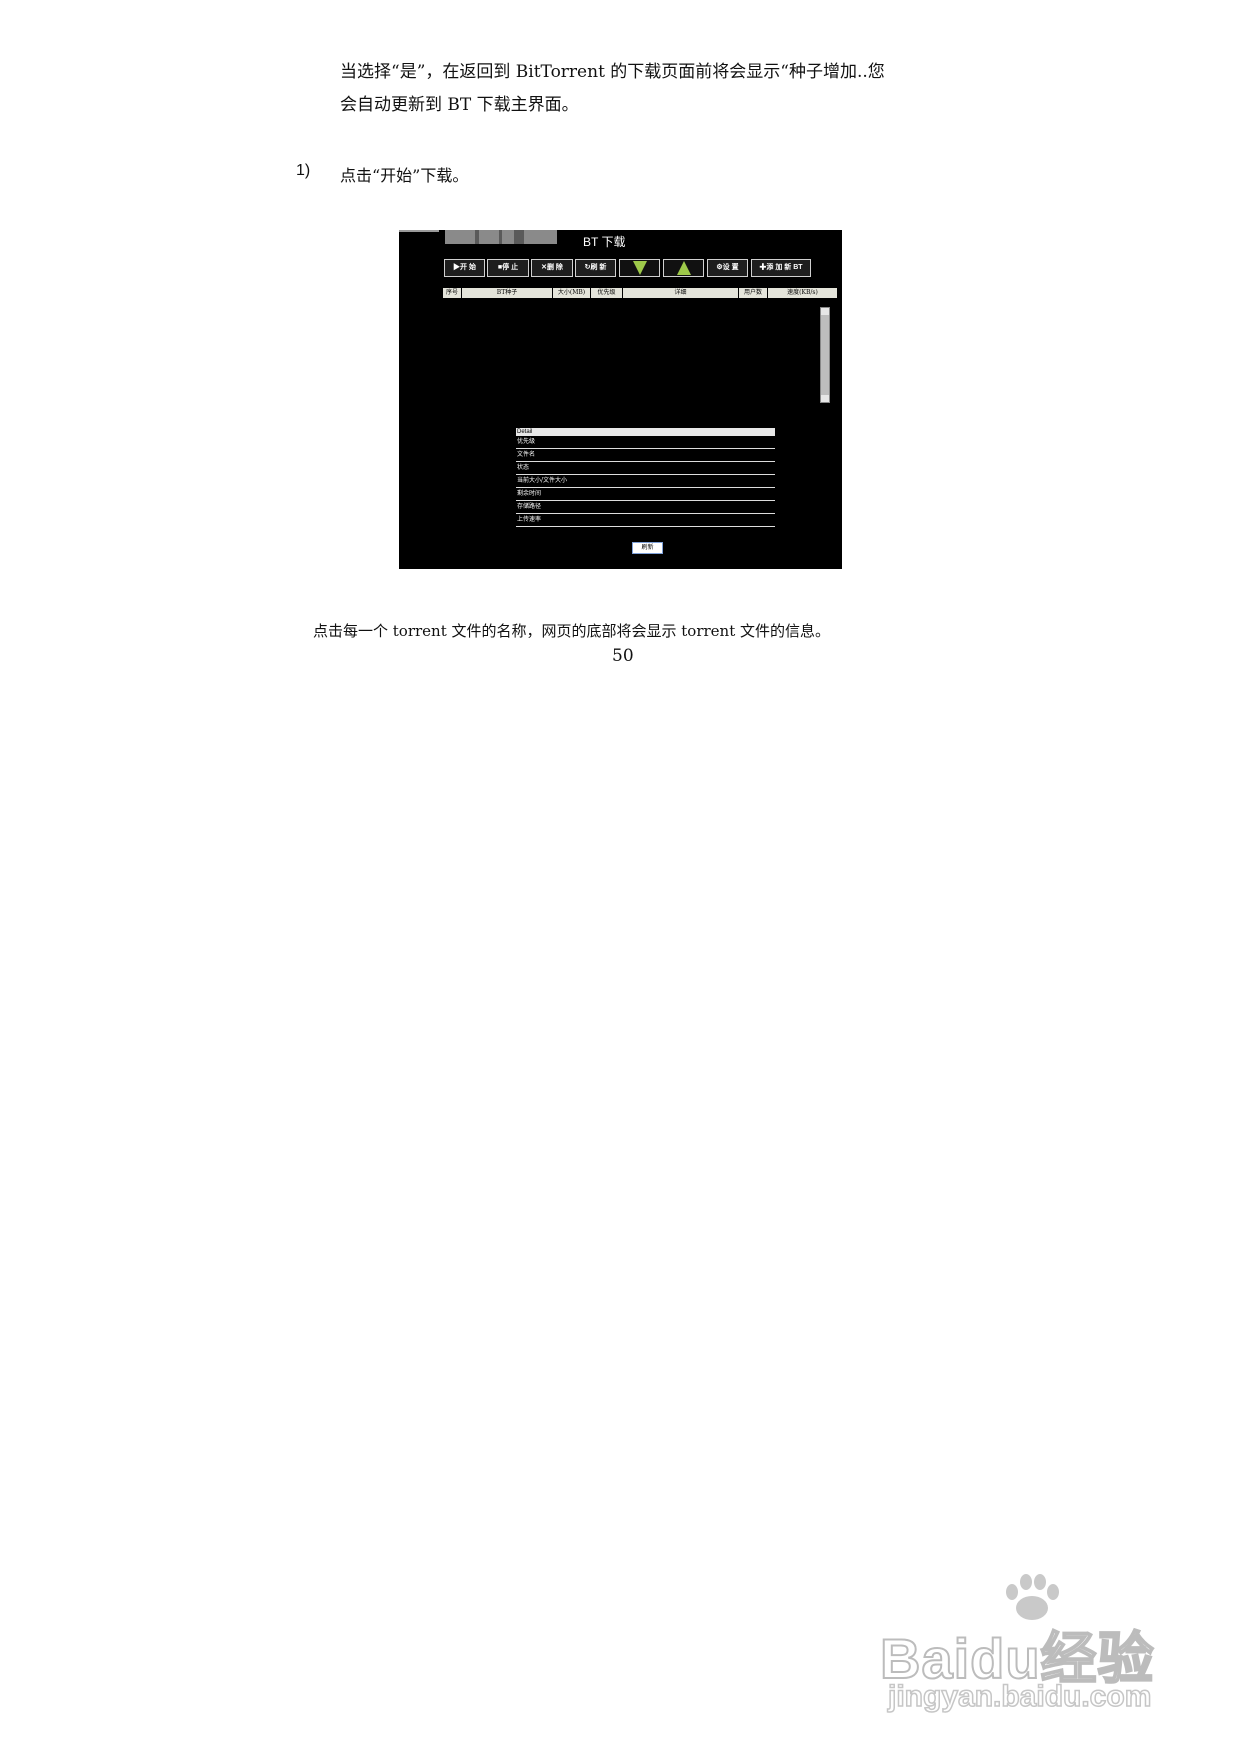  Describe the element at coordinates (1024, 1645) in the screenshot. I see `watermark: Baidu经验 jingyan.baidu.com` at that location.